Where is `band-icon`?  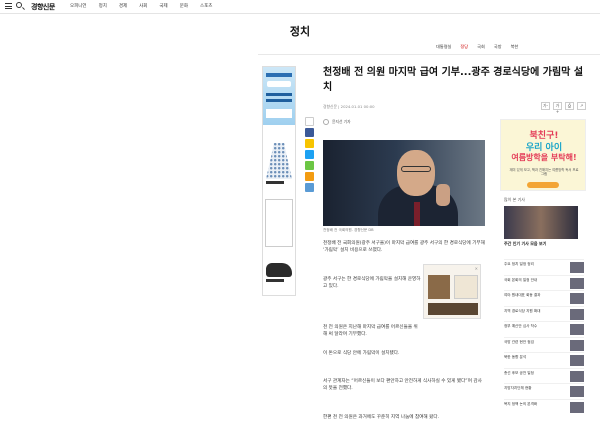 band-icon is located at coordinates (309, 165).